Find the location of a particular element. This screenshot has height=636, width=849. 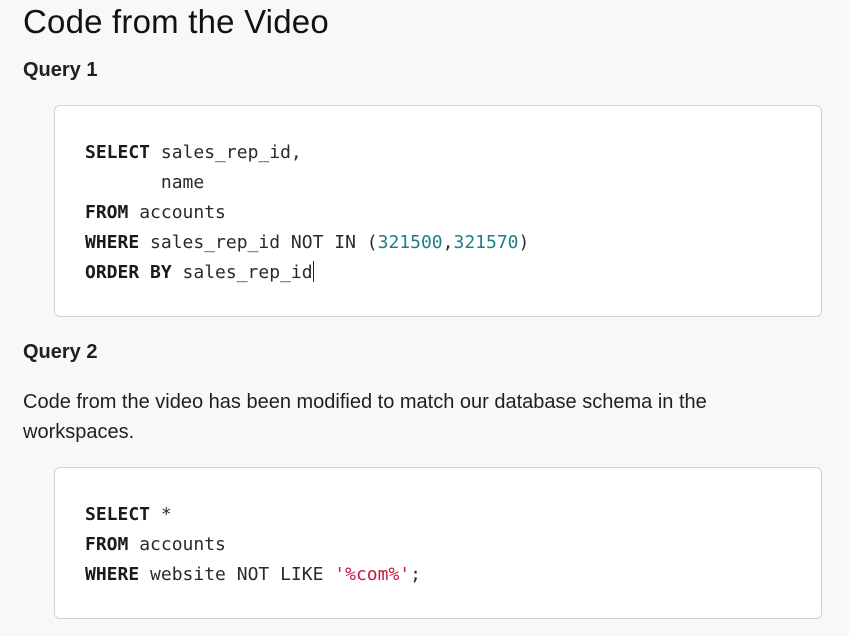

code-line: ORDER BY sales_rep_id is located at coordinates (307, 273).